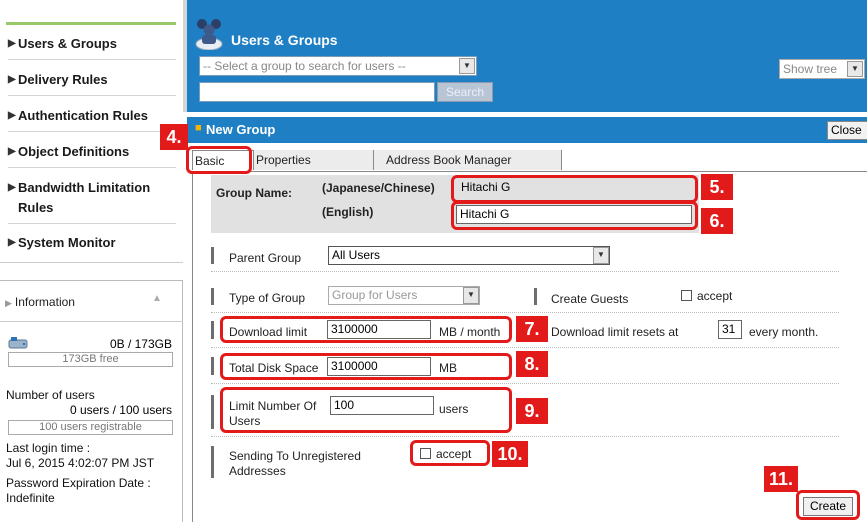  Describe the element at coordinates (120, 410) in the screenshot. I see `users-count-value: 0 users / 100 users` at that location.